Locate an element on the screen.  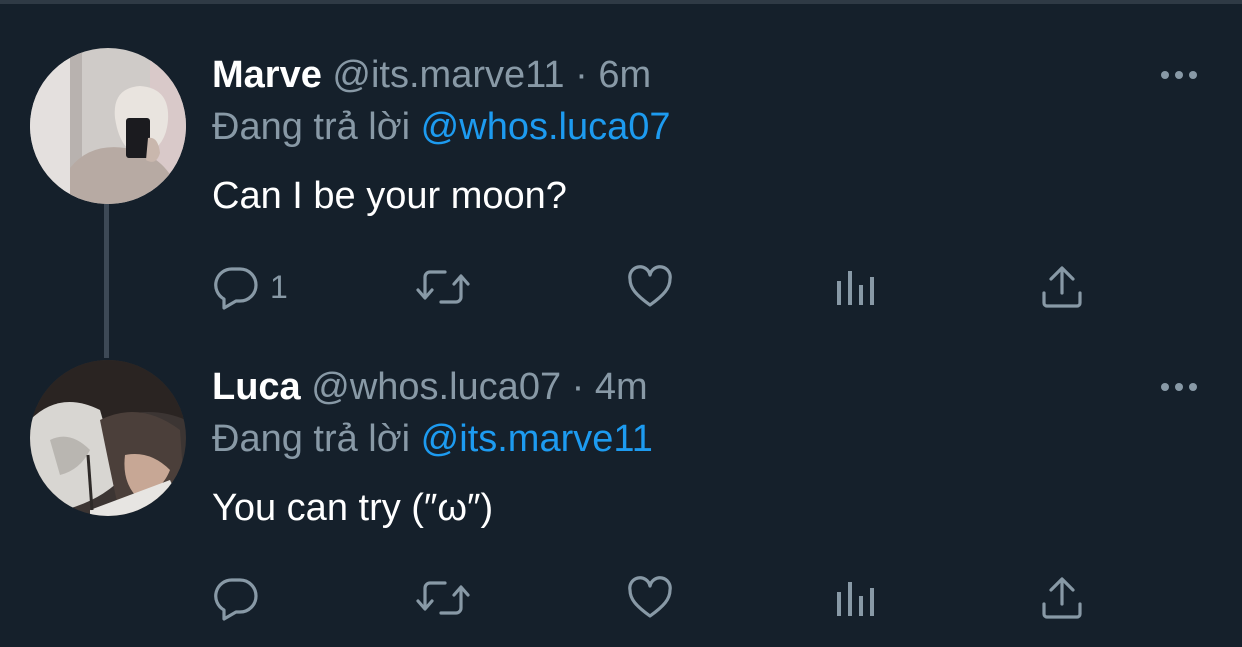
user-handle: @its.marve11 is located at coordinates (448, 75).